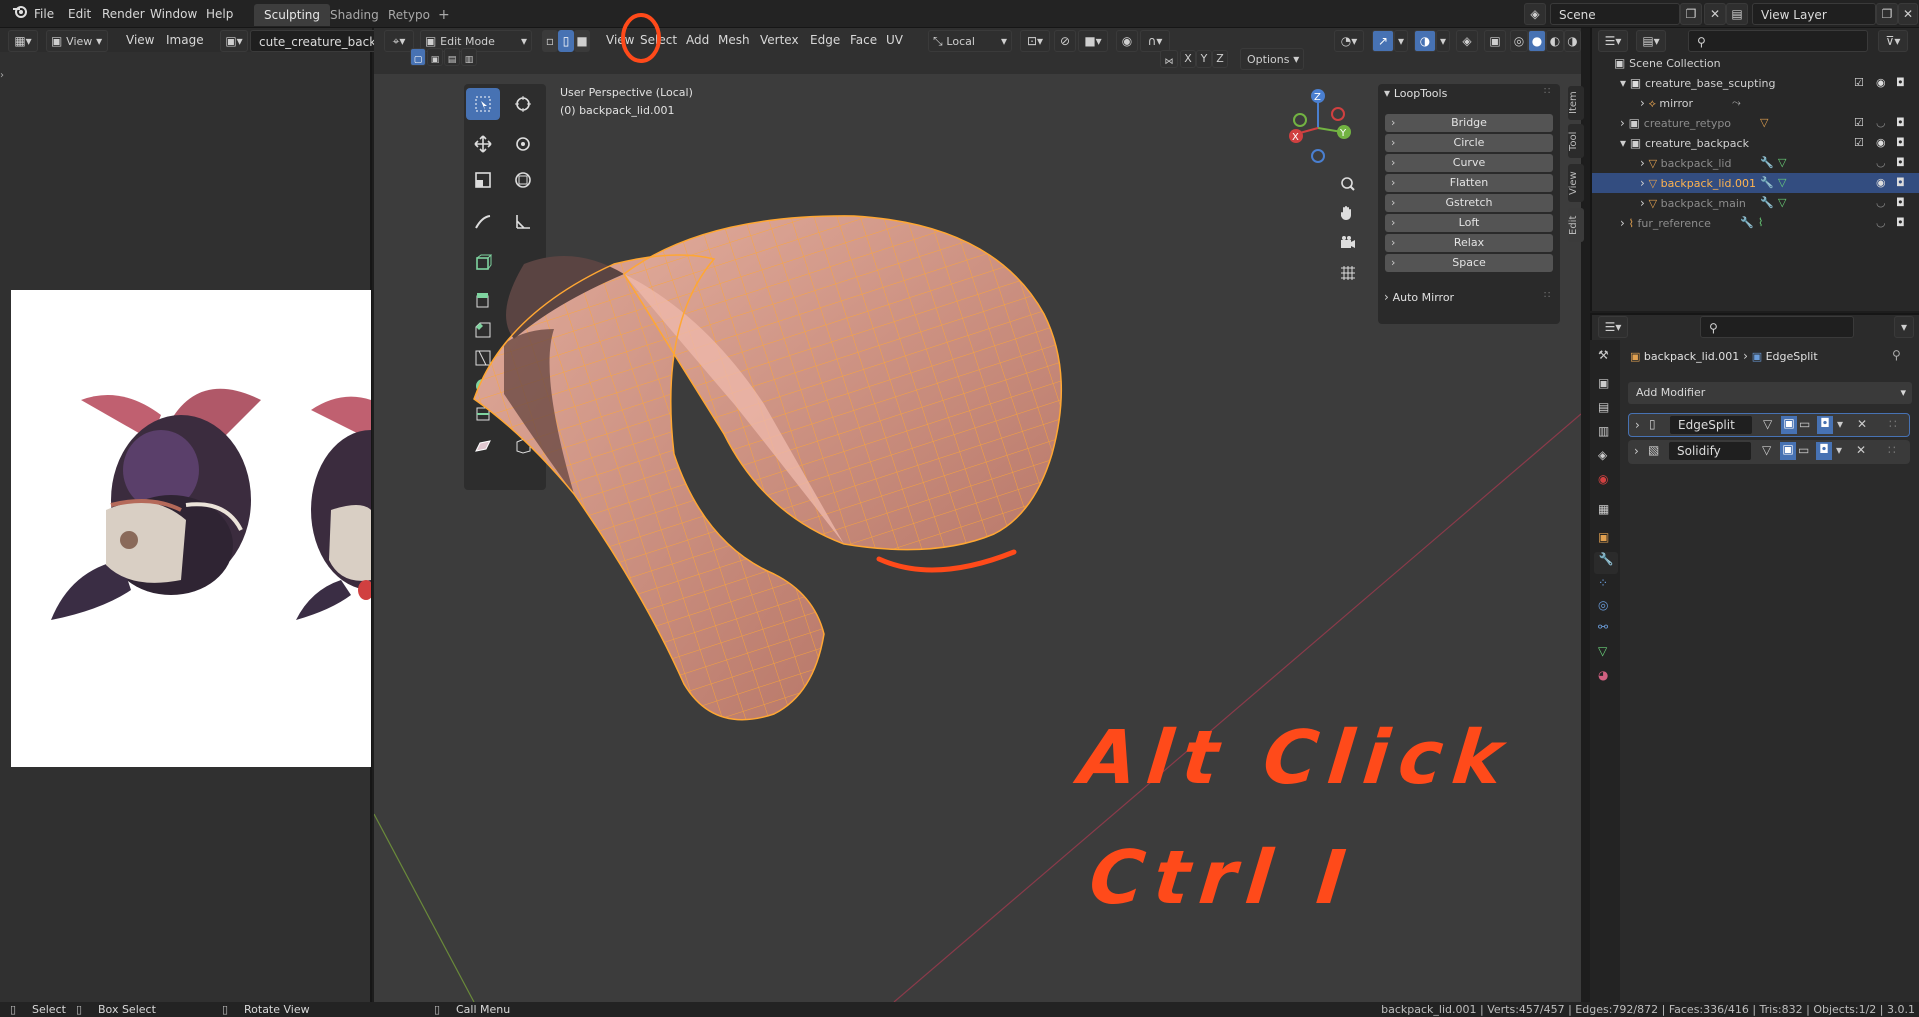 The height and width of the screenshot is (1017, 1919). I want to click on output-tab-icon: ▤, so click(1603, 407).